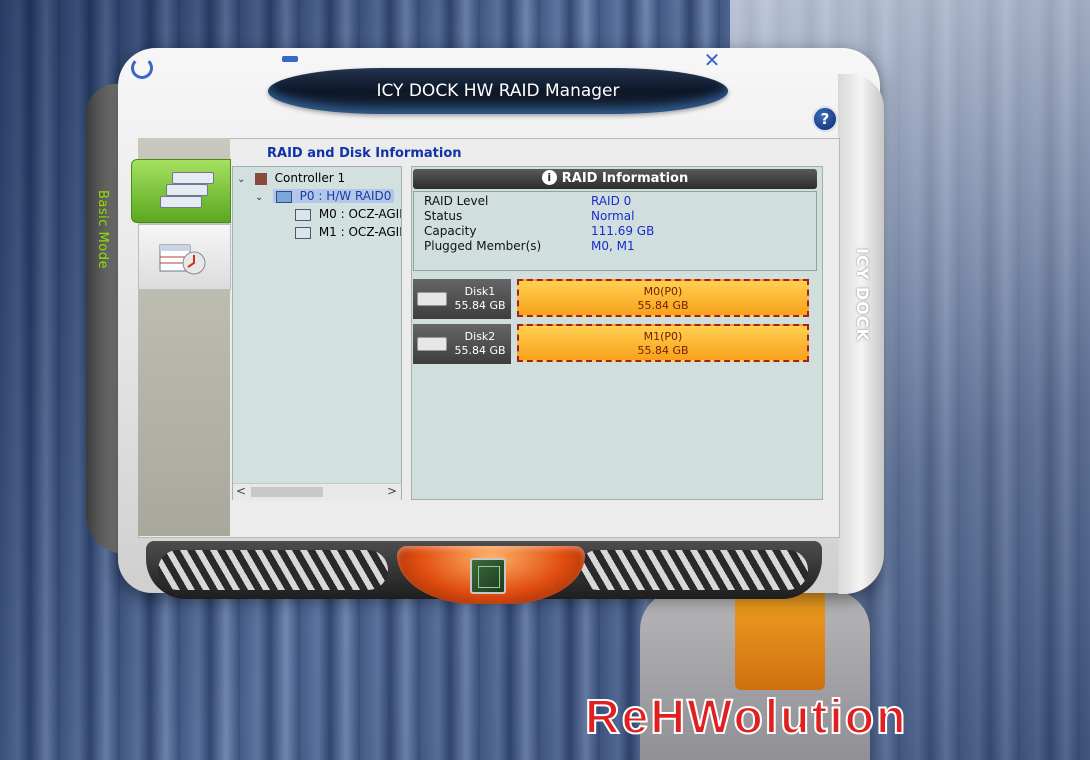 The width and height of the screenshot is (1090, 760). I want to click on scroll-right-icon: >, so click(392, 491).